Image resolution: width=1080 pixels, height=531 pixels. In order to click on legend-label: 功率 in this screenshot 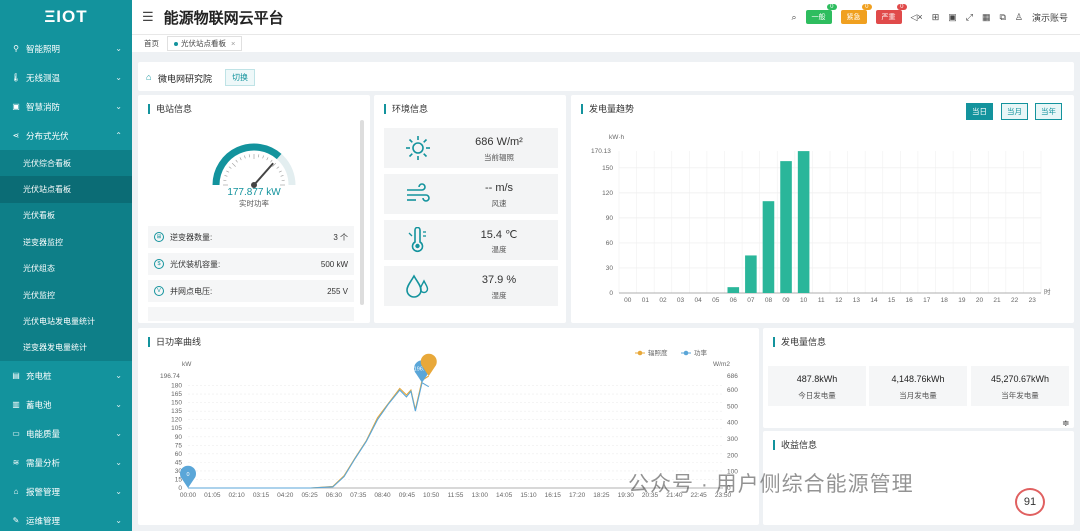, I will do `click(701, 352)`.